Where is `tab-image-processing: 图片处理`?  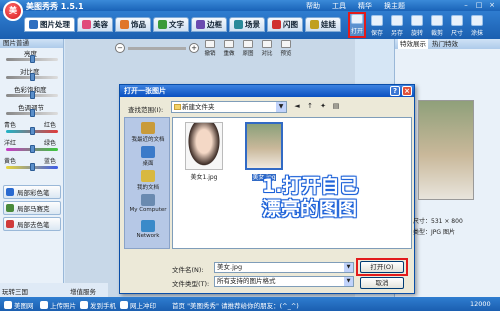
tab-image-processing: 图片处理 is located at coordinates (49, 24).